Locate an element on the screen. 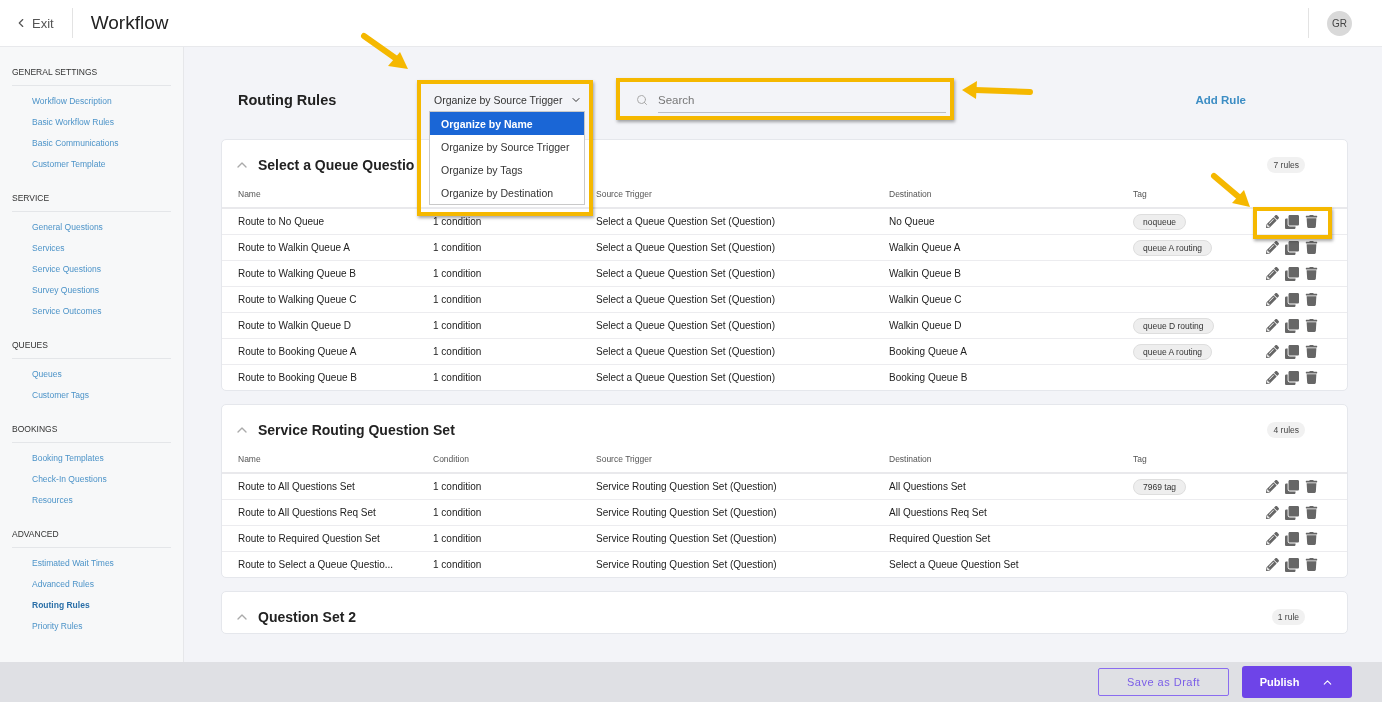 This screenshot has height=702, width=1382. column-header: Source Trigger is located at coordinates (624, 194).